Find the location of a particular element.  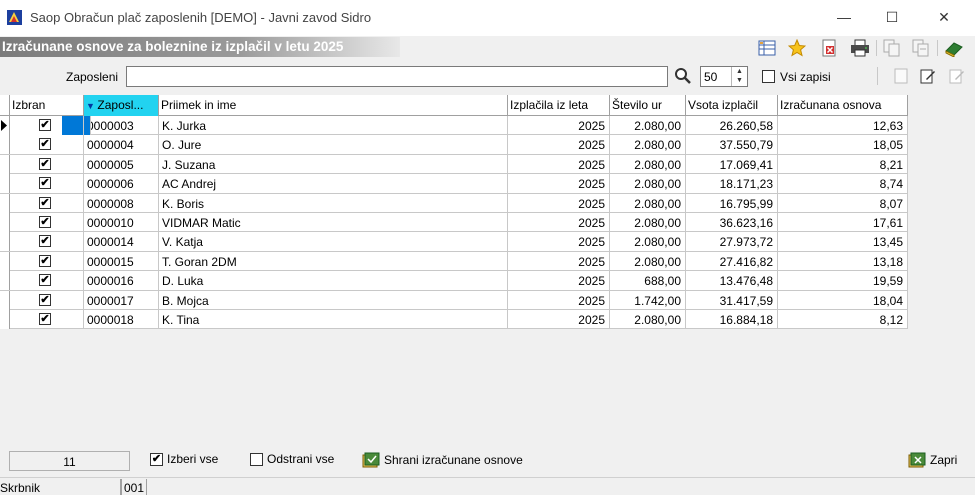

printer-icon is located at coordinates (860, 48).